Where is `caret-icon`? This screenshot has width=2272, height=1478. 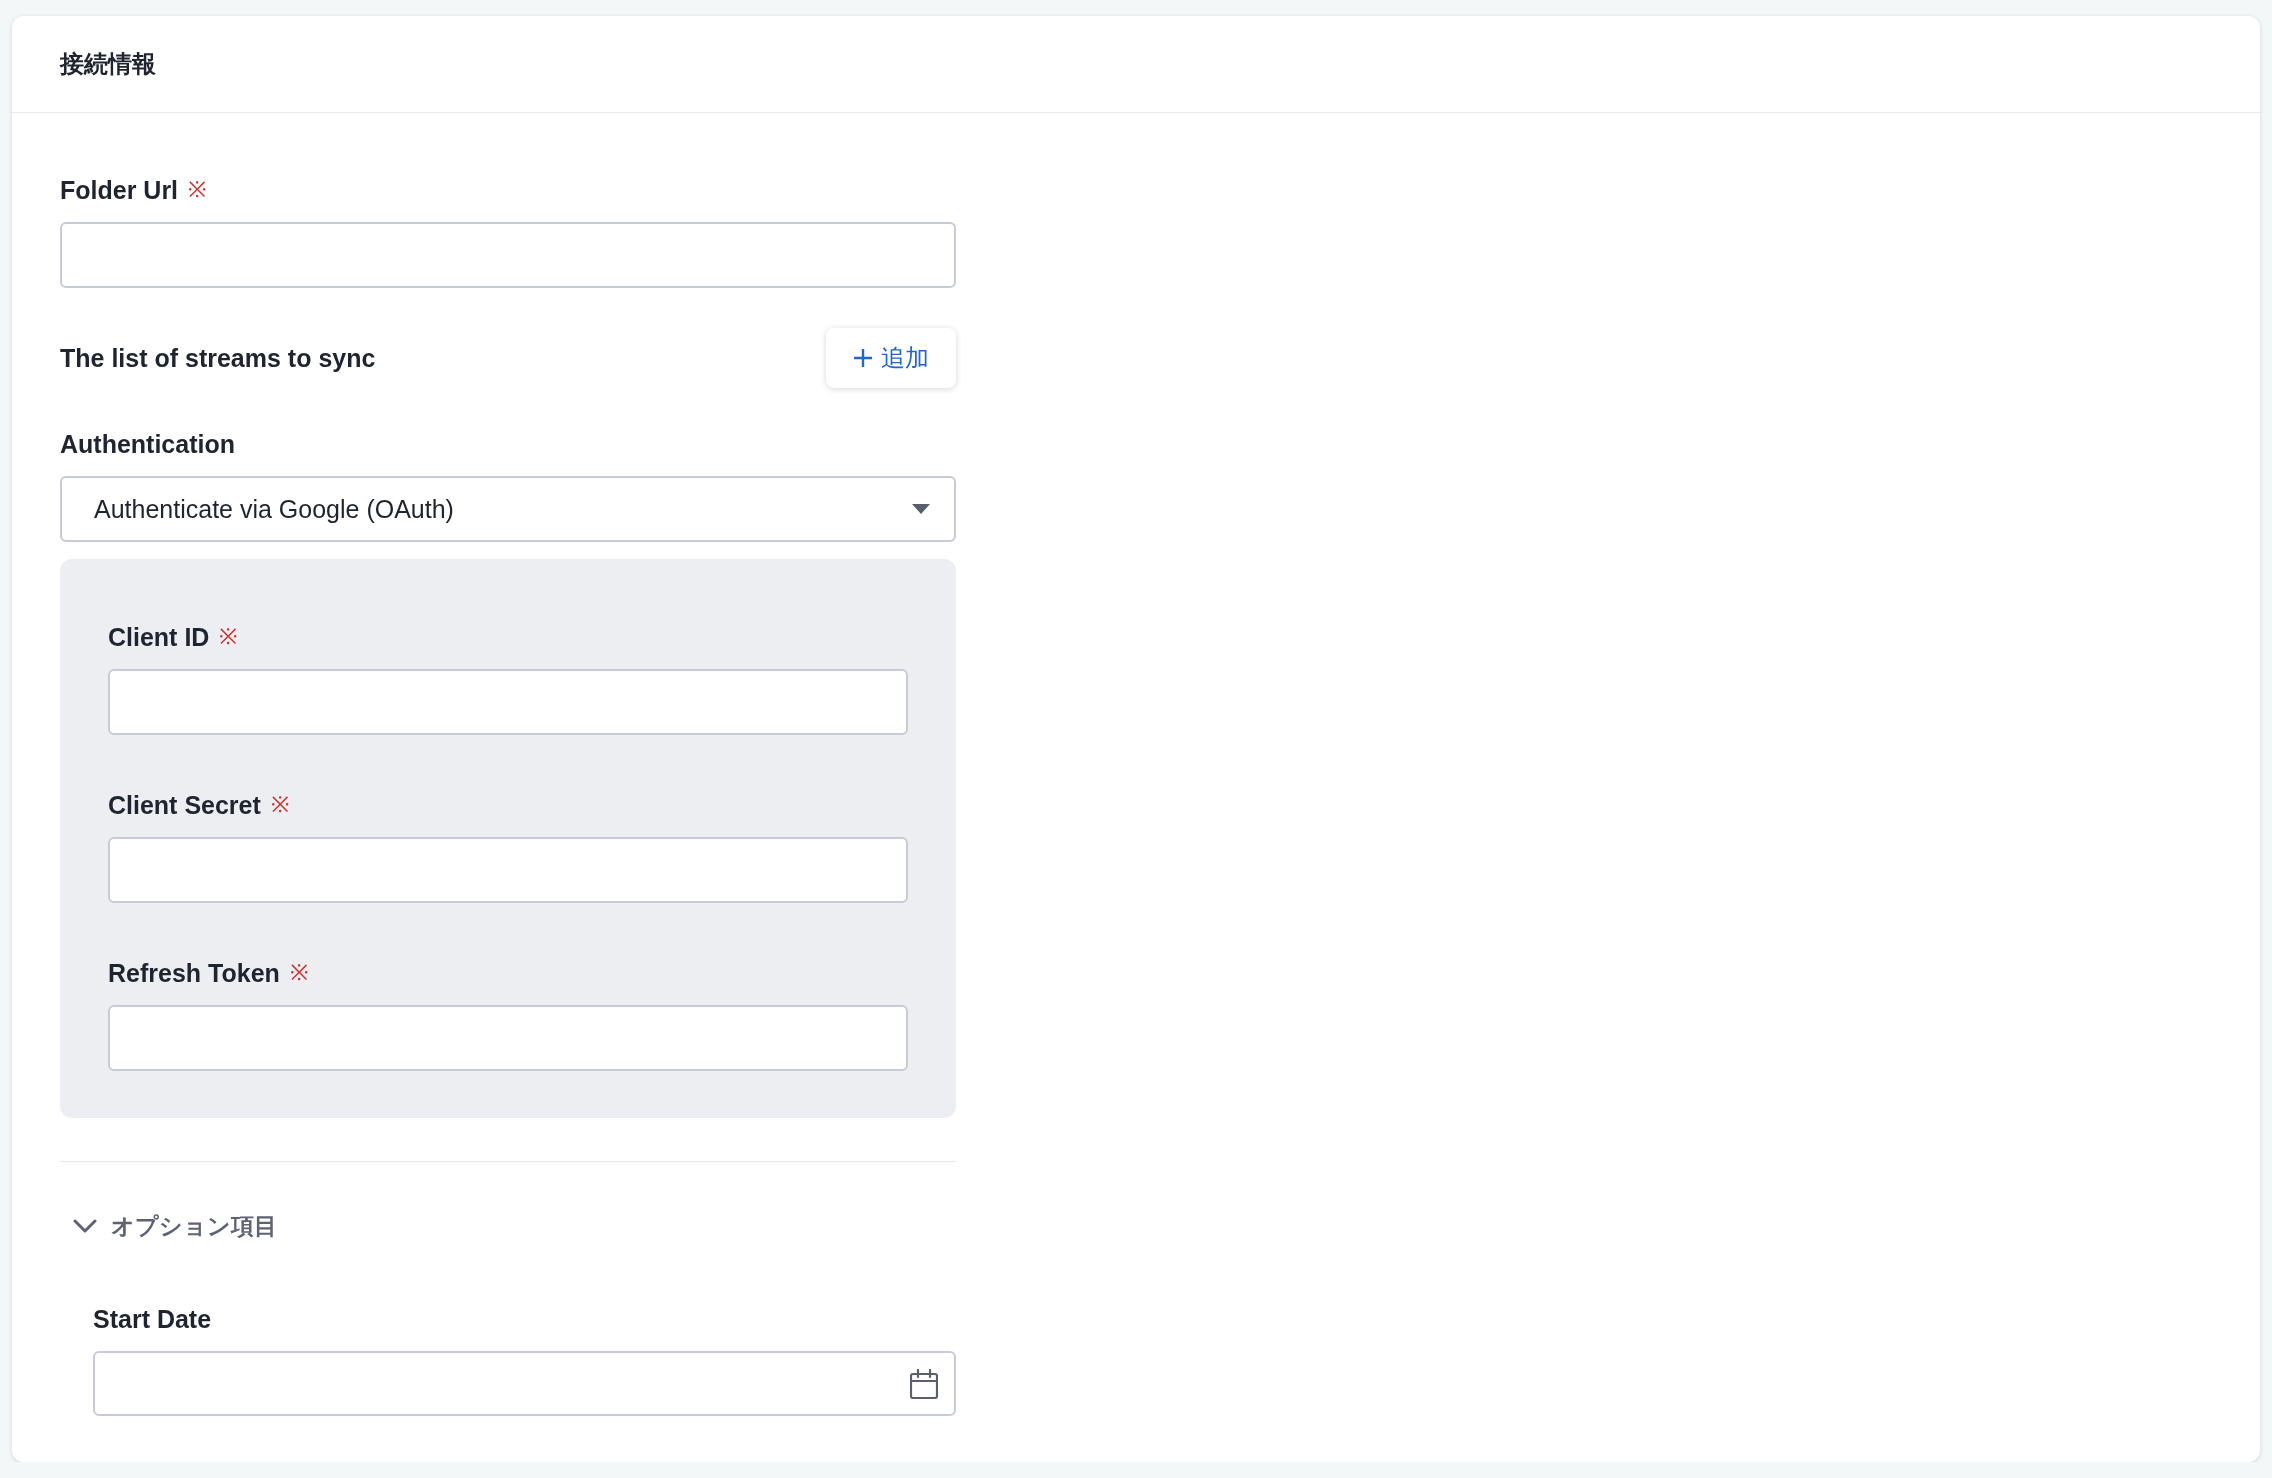
caret-icon is located at coordinates (921, 509).